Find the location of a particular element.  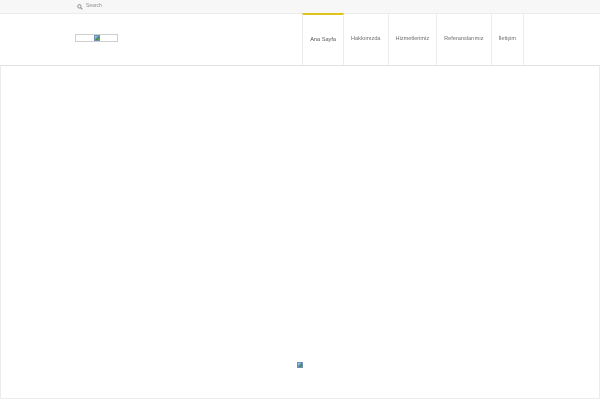

search-label: Search is located at coordinates (94, 6).